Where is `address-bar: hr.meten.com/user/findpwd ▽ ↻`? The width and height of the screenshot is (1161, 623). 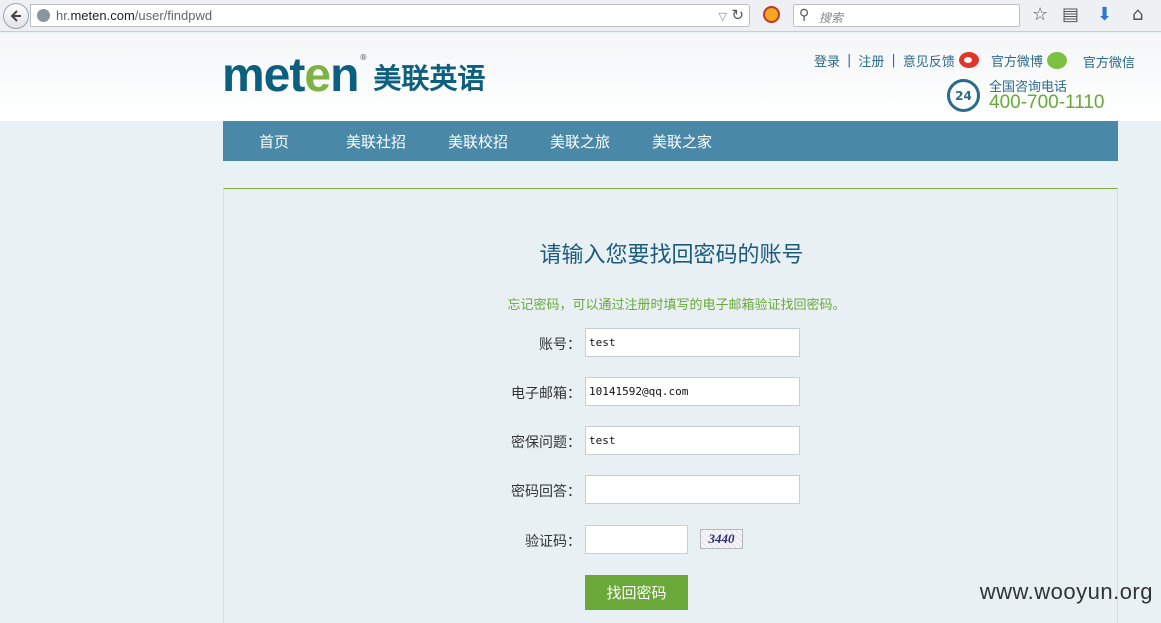
address-bar: hr.meten.com/user/findpwd ▽ ↻ is located at coordinates (390, 15).